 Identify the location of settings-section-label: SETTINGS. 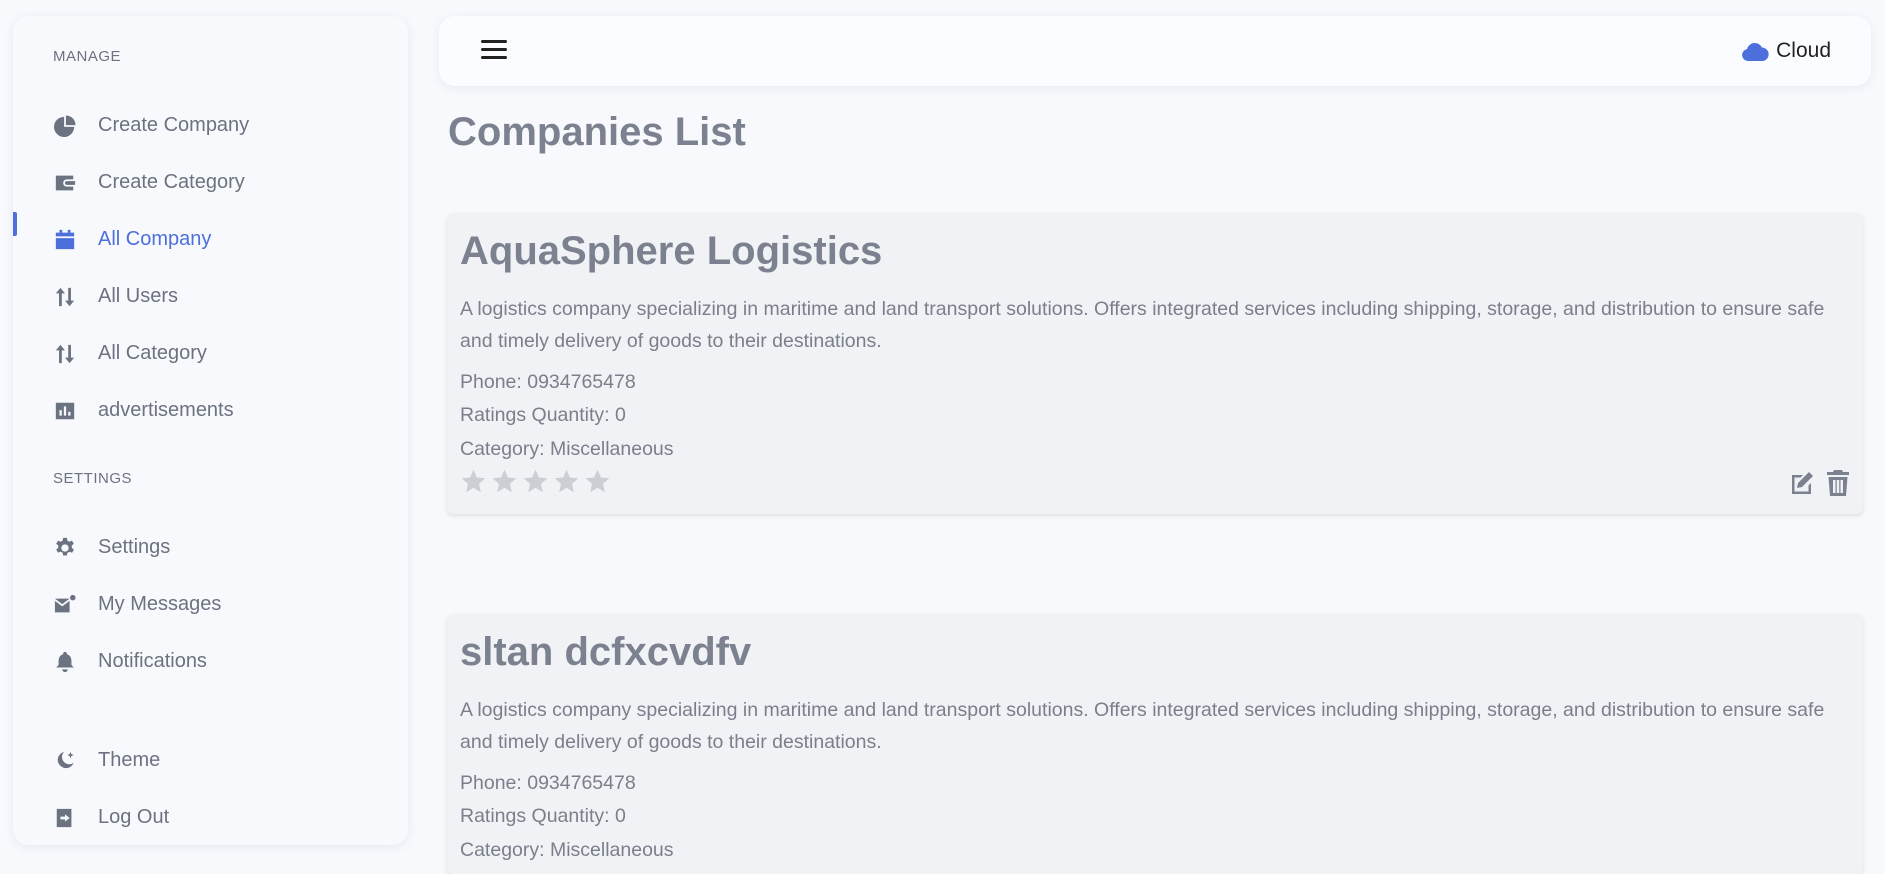
(93, 478).